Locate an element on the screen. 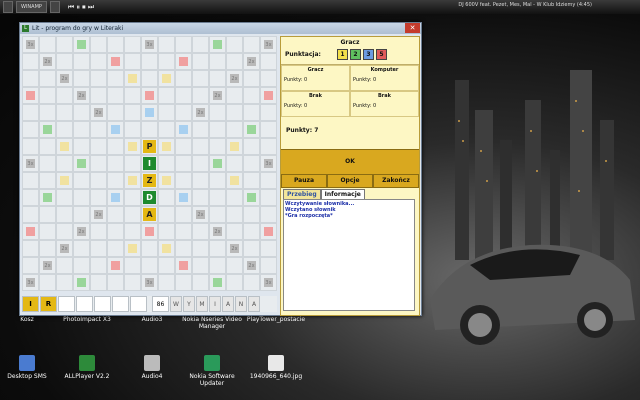 This screenshot has width=640, height=400. exchange-letter: Y is located at coordinates (189, 304).